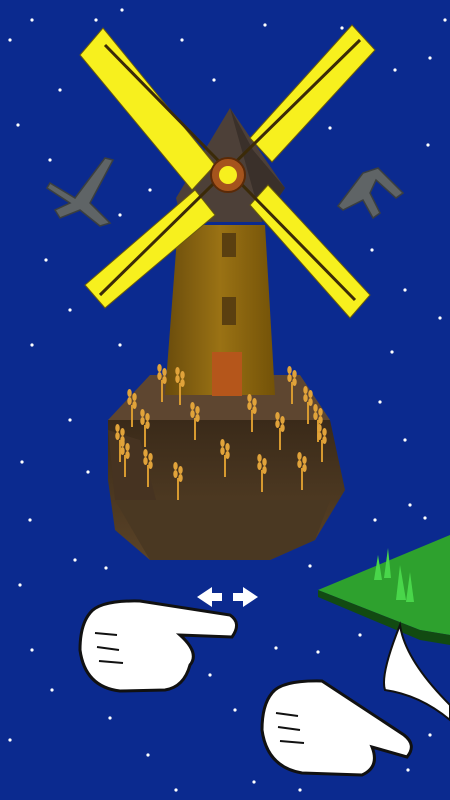  Describe the element at coordinates (228, 175) in the screenshot. I see `windmill-hub-center` at that location.